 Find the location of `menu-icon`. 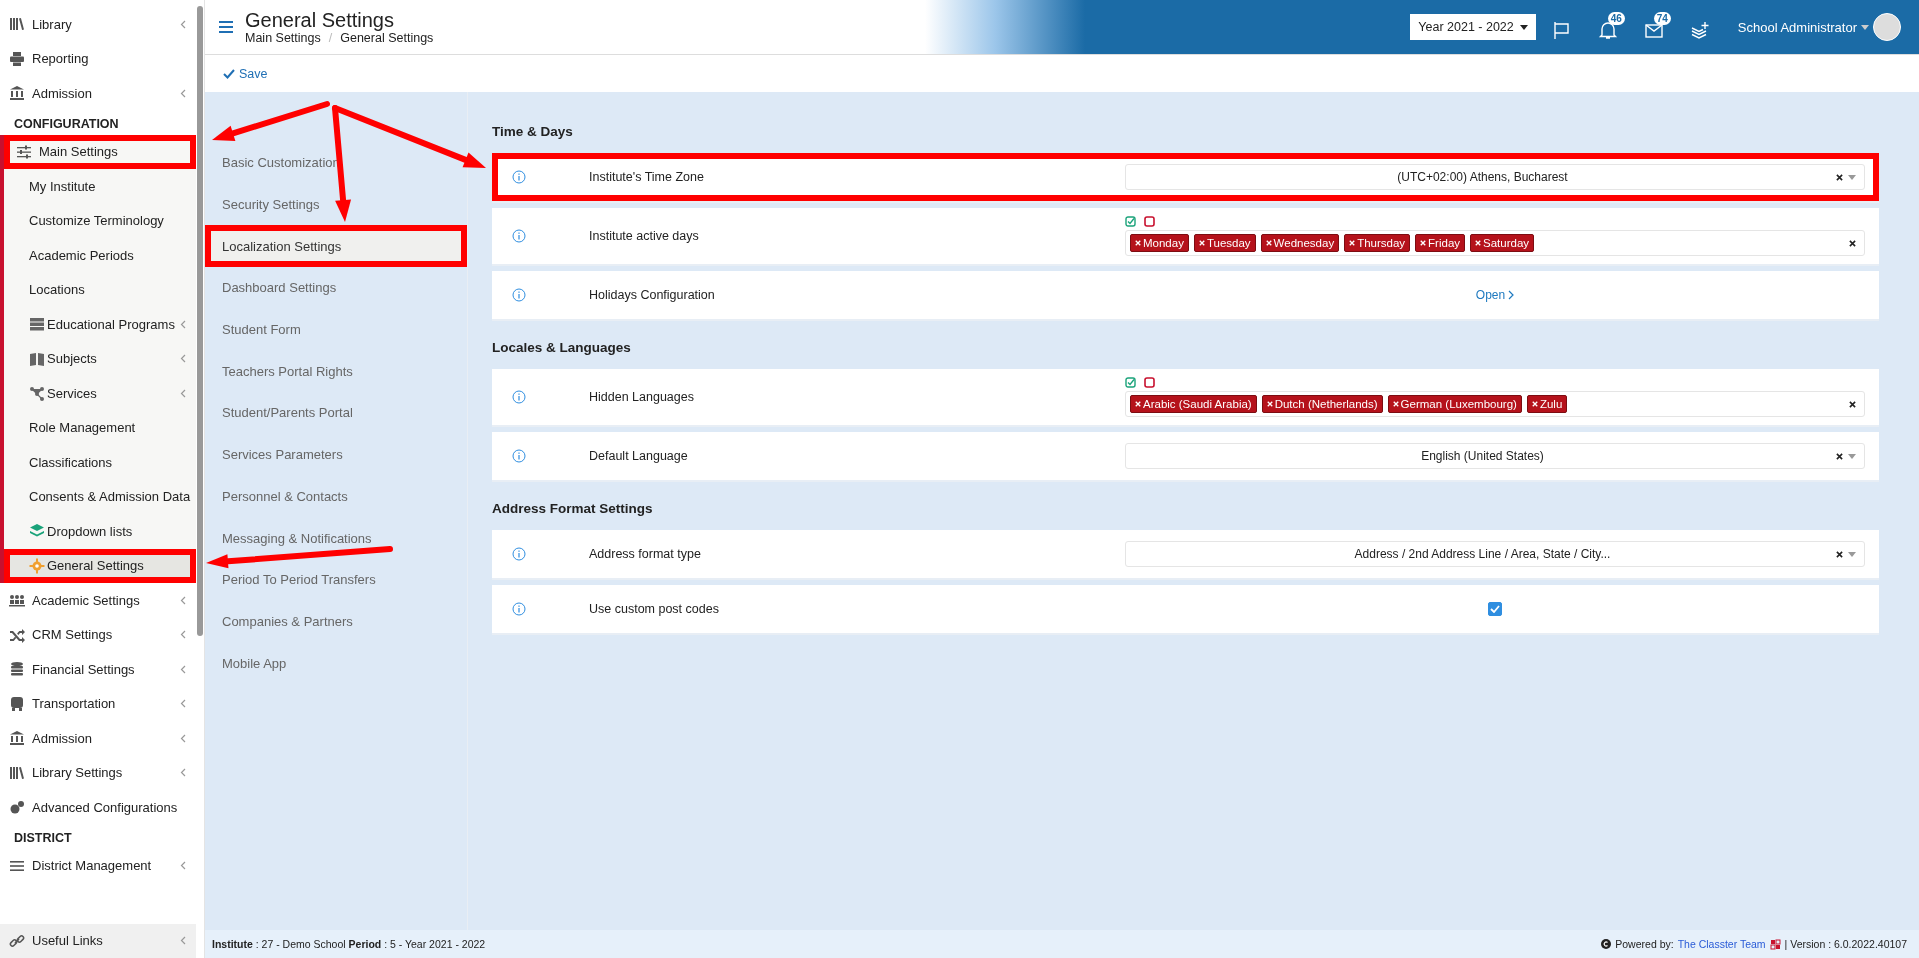

menu-icon is located at coordinates (226, 27).